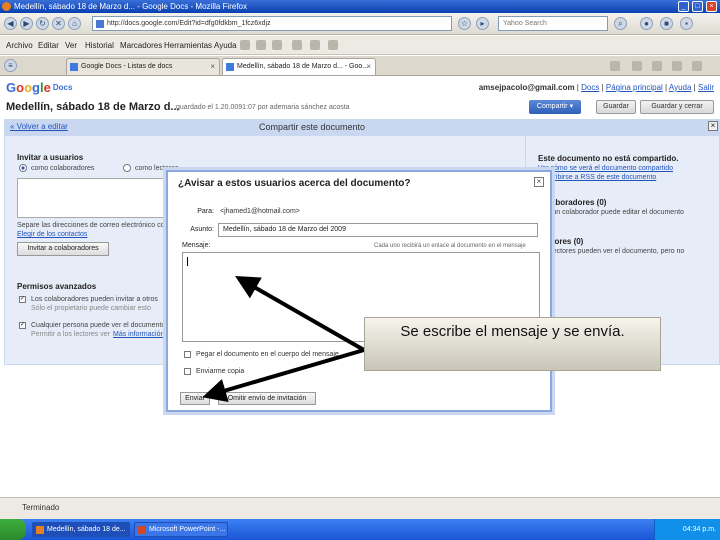 This screenshot has height=540, width=720. I want to click on logo-letter: o, so click(28, 87).